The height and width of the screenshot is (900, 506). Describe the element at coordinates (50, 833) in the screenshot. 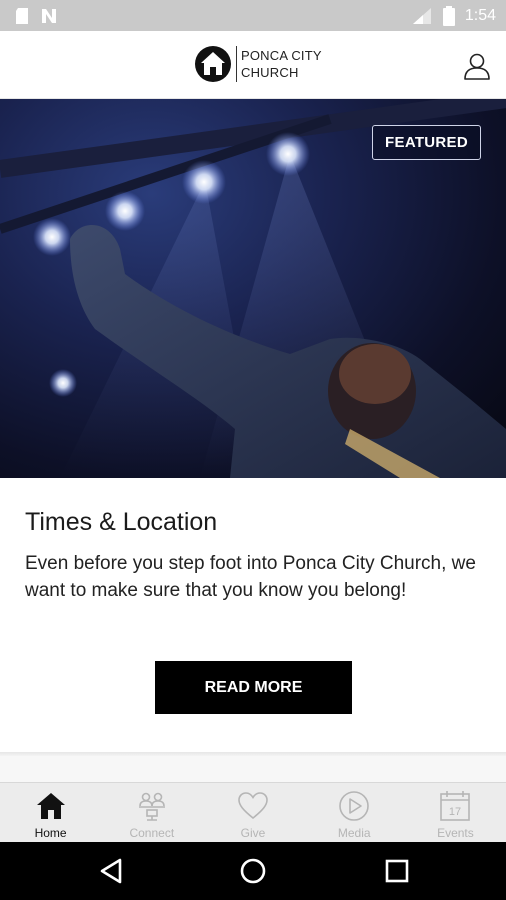

I see `tab-label-home: Home` at that location.